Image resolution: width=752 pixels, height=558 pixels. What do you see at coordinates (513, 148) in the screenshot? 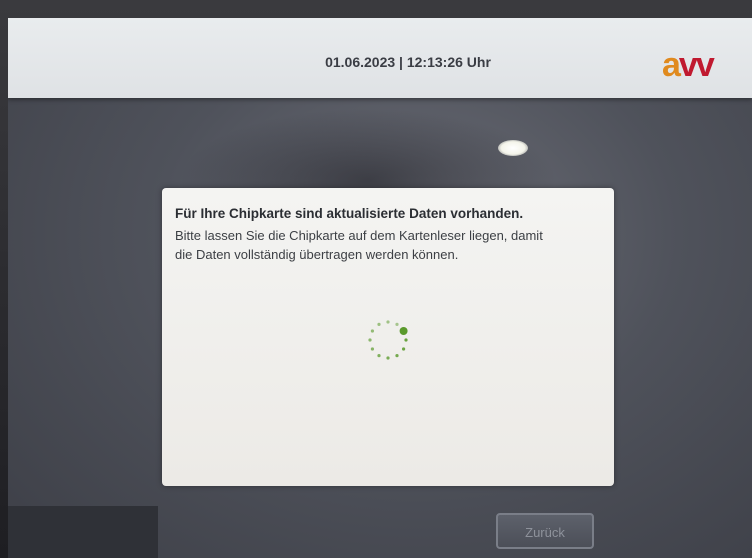
I see `light-reflection` at bounding box center [513, 148].